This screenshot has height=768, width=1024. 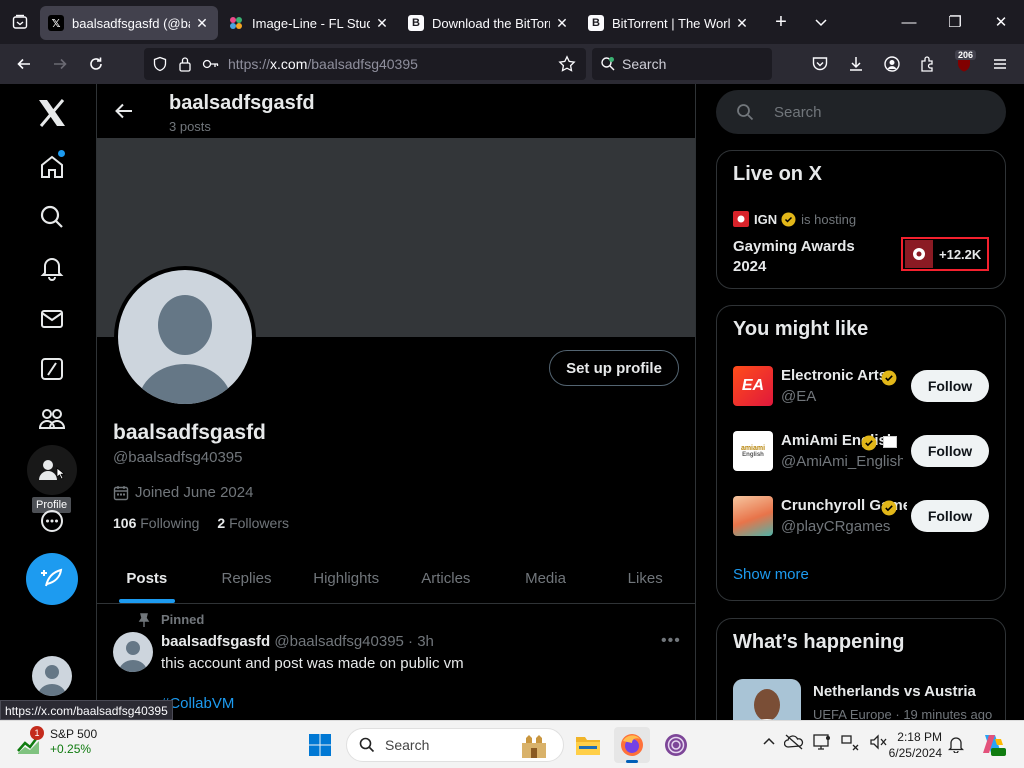 I want to click on post-author-avatar, so click(x=133, y=652).